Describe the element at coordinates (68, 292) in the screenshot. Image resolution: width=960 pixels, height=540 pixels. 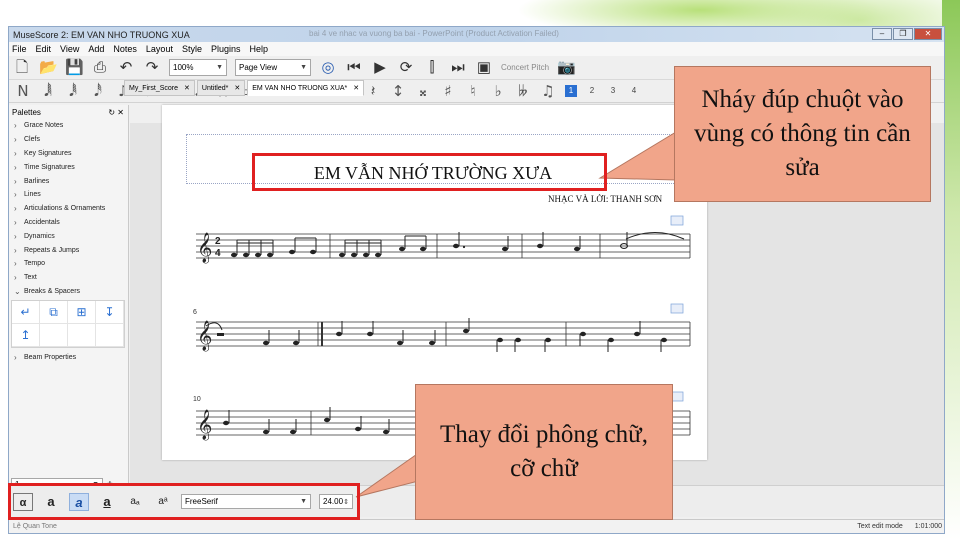
I see `palette-breaks-spacers: ⌄ Breaks & Spacers` at that location.